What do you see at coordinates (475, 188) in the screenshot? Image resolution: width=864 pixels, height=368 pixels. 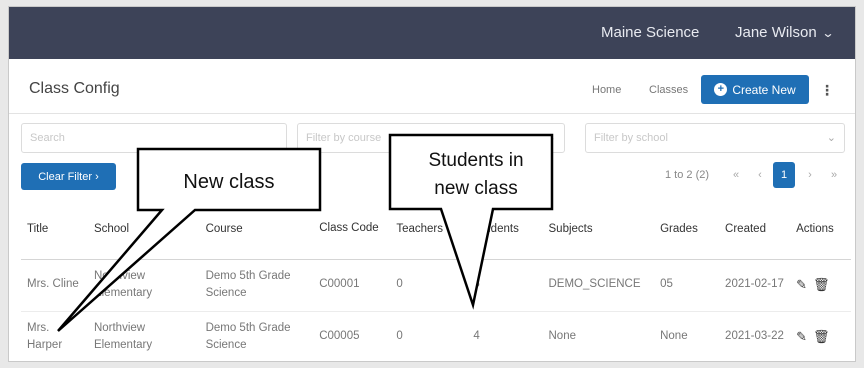 I see `students-callout-line2: new class` at bounding box center [475, 188].